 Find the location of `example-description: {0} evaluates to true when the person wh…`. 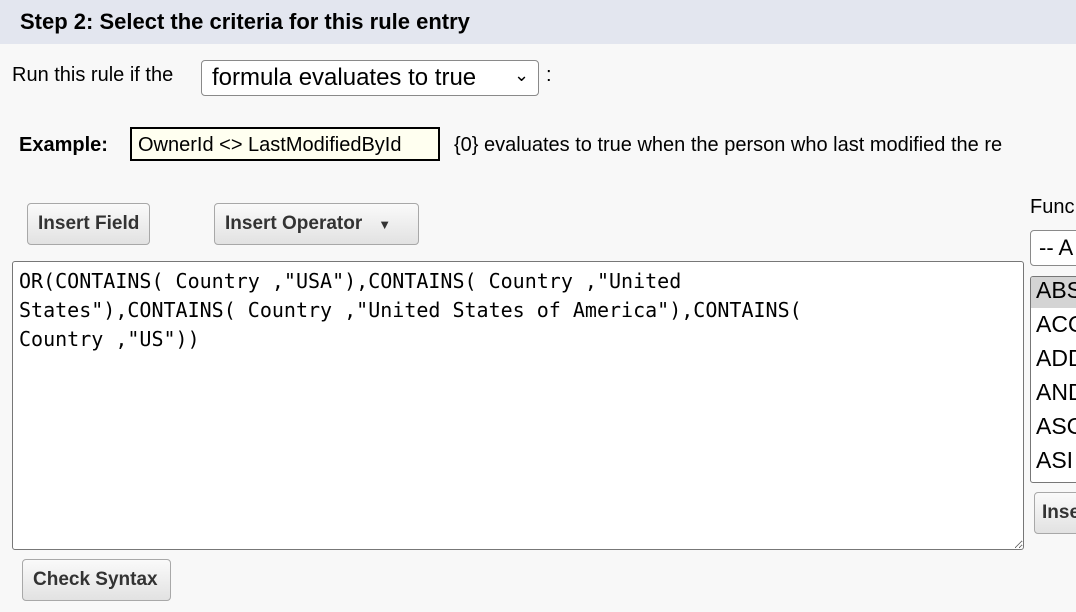

example-description: {0} evaluates to true when the person wh… is located at coordinates (728, 145).